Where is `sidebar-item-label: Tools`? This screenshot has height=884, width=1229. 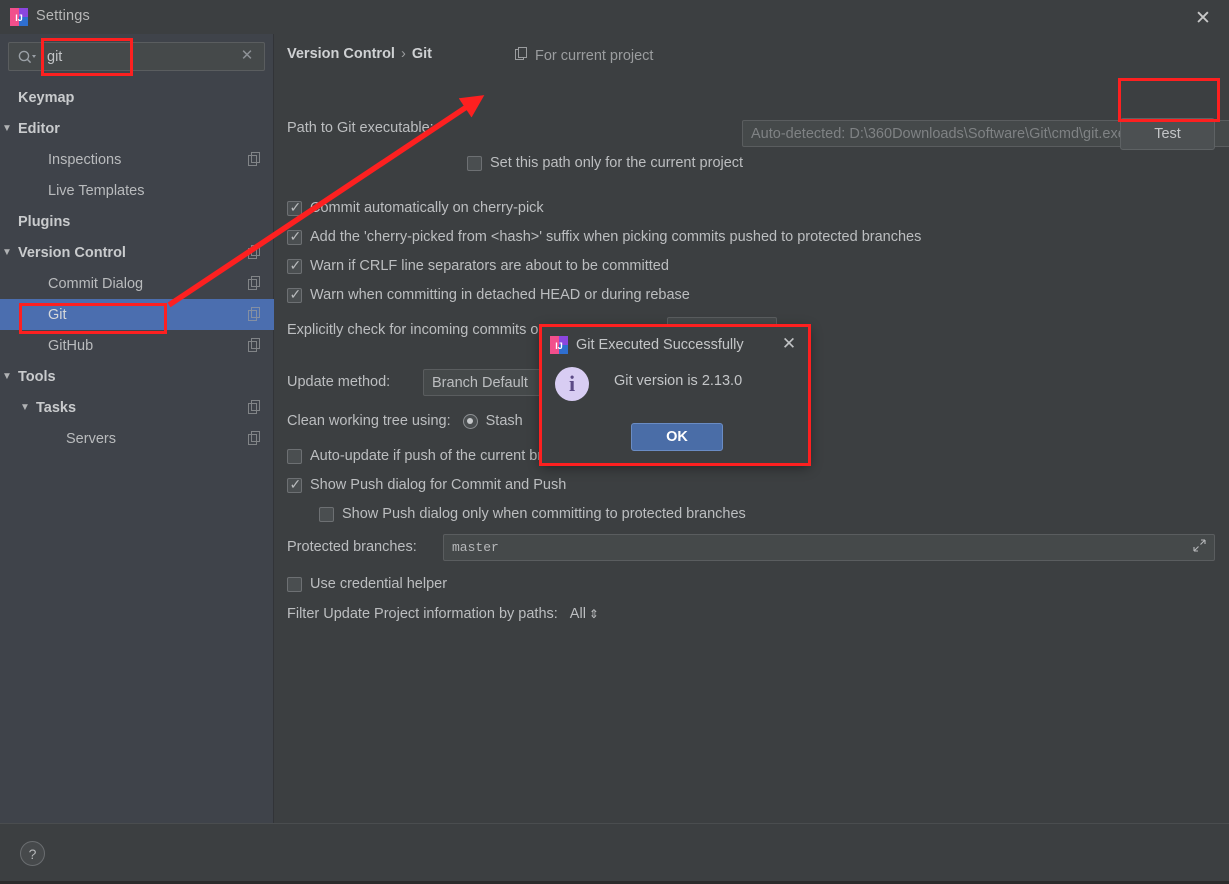
sidebar-item-label: Tools is located at coordinates (37, 376).